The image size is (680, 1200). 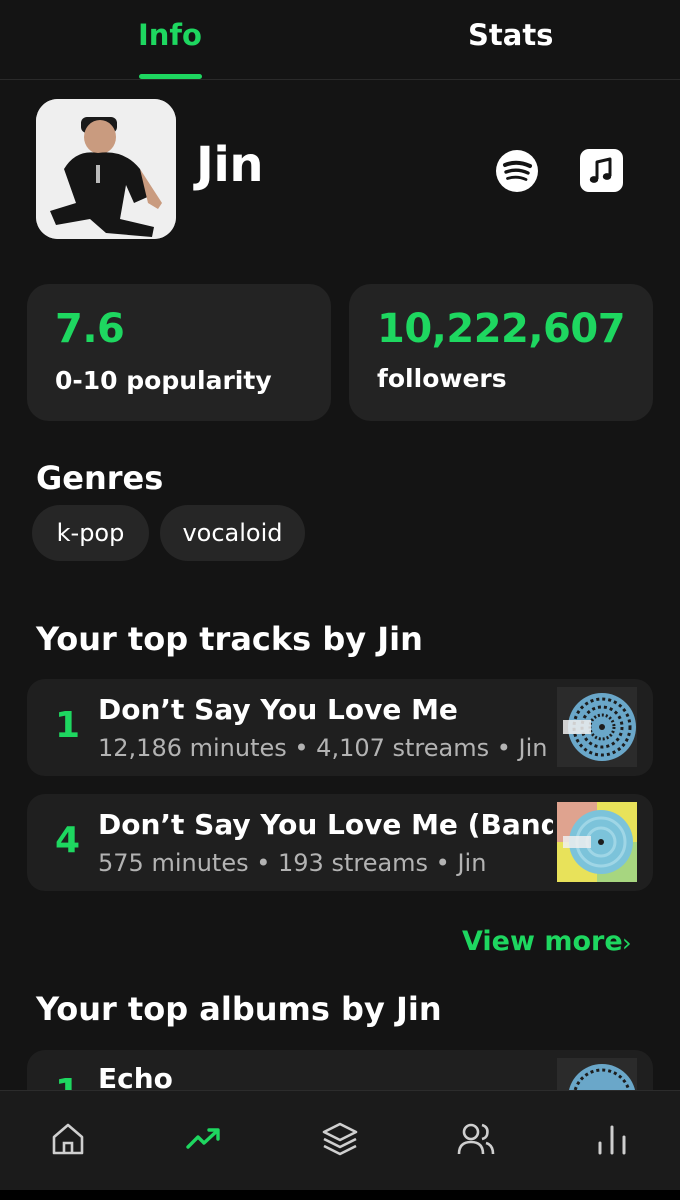 What do you see at coordinates (601, 170) in the screenshot?
I see `apple-music-icon` at bounding box center [601, 170].